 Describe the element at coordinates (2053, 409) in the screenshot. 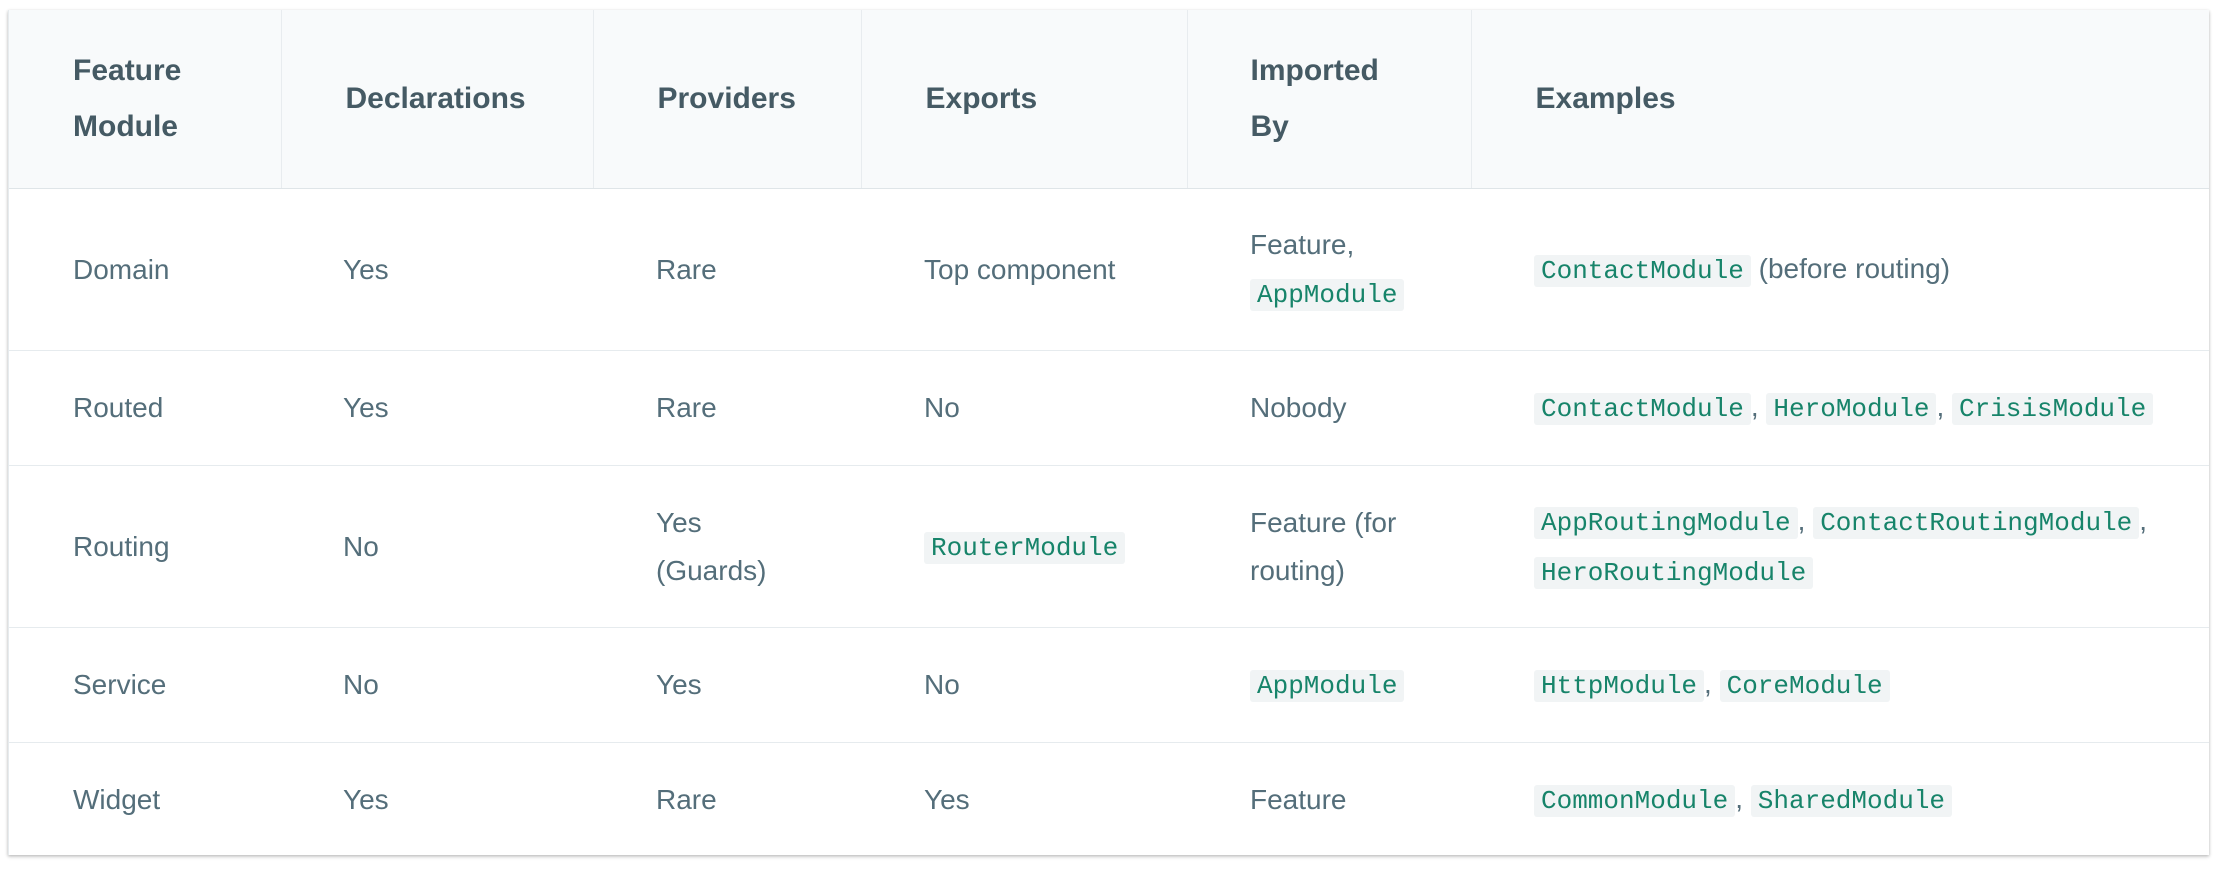

I see `code-snippet: CrisisModule` at that location.